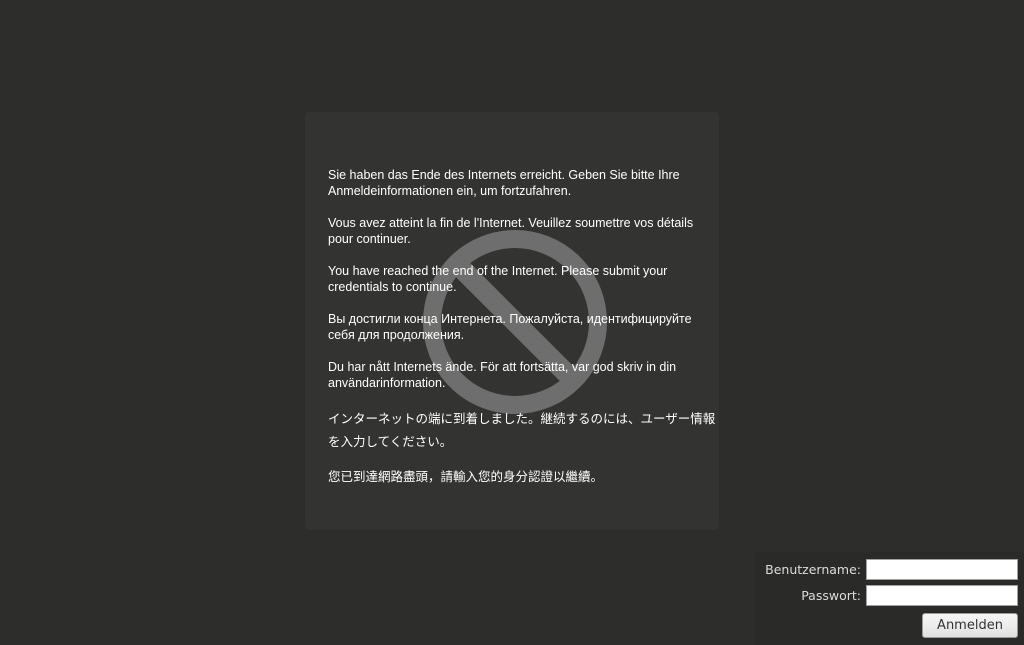 The width and height of the screenshot is (1024, 645). I want to click on message-chinese: 您已到達網路盡頭，請輸入您的身分認證以繼續。, so click(466, 476).